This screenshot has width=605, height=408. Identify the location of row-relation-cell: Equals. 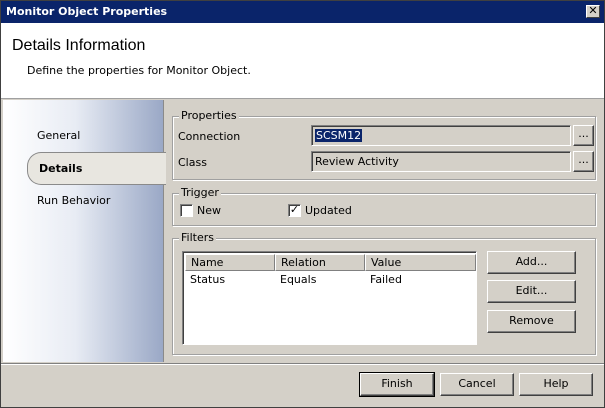
(298, 279).